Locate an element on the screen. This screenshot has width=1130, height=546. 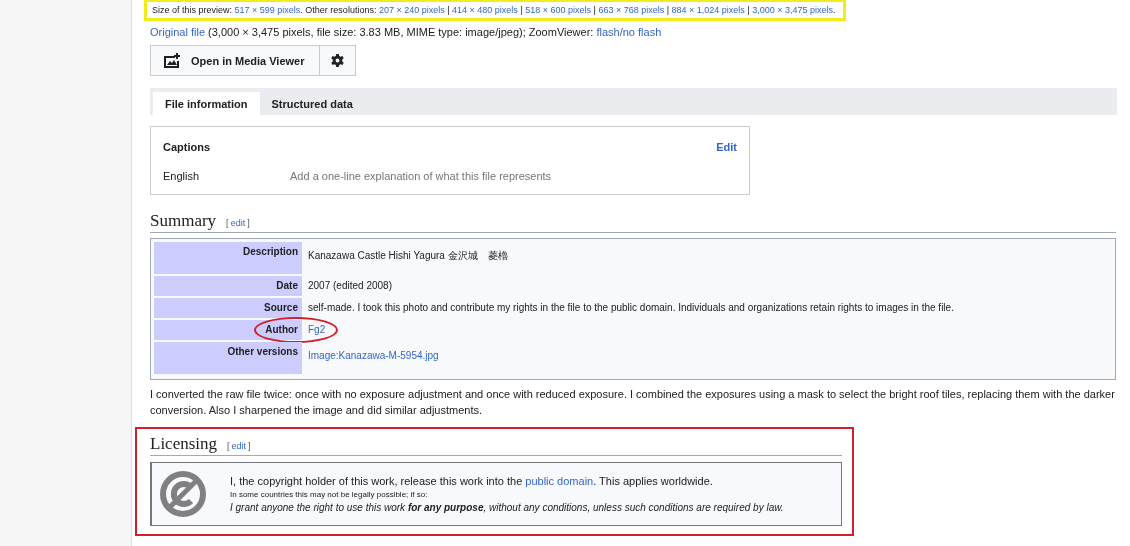
settings-button is located at coordinates (337, 60).